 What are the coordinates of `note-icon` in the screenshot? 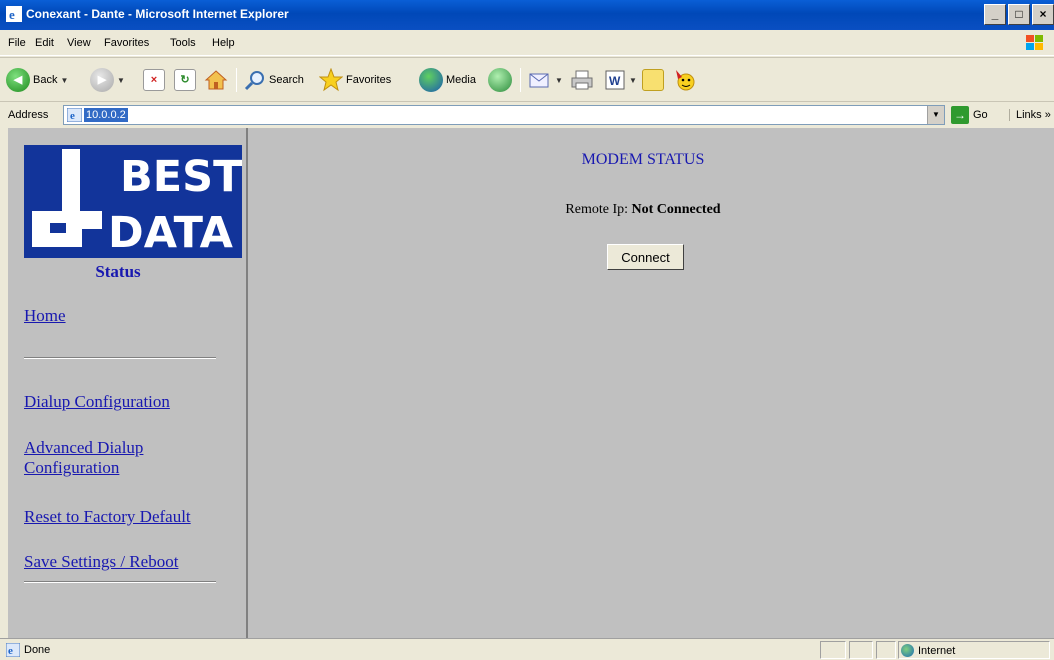 It's located at (653, 80).